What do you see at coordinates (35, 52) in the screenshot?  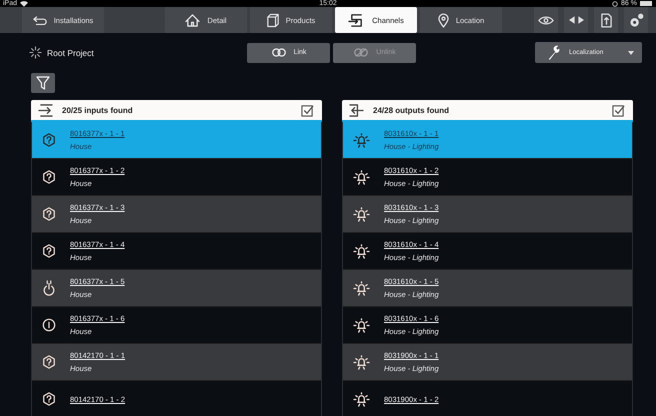 I see `sparkle-icon` at bounding box center [35, 52].